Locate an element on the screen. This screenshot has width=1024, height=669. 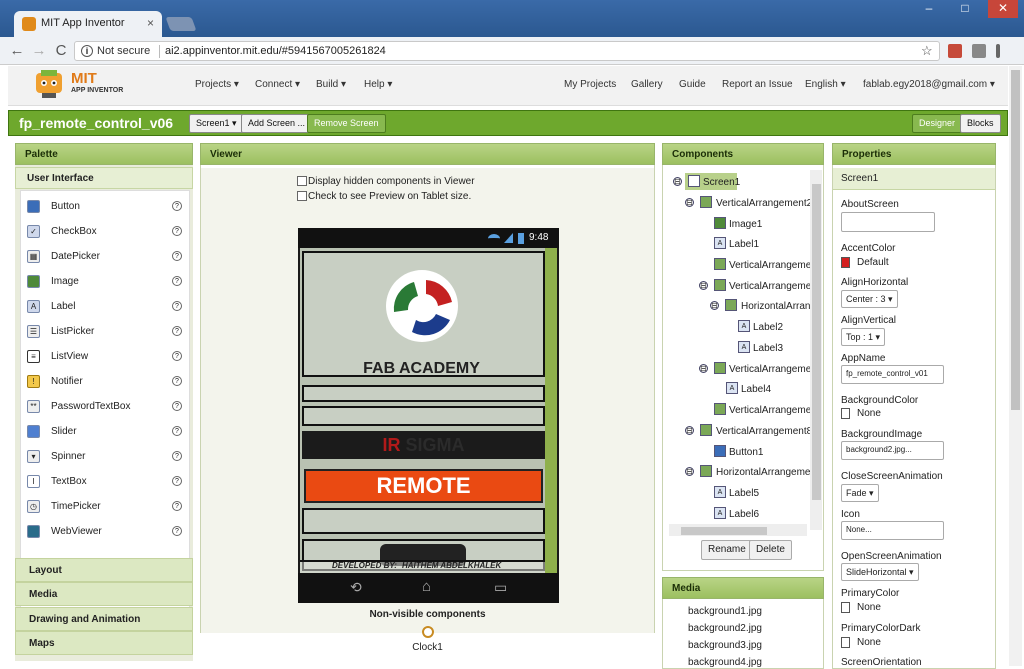
screen-select: Screen1 ▾ is located at coordinates (216, 123).